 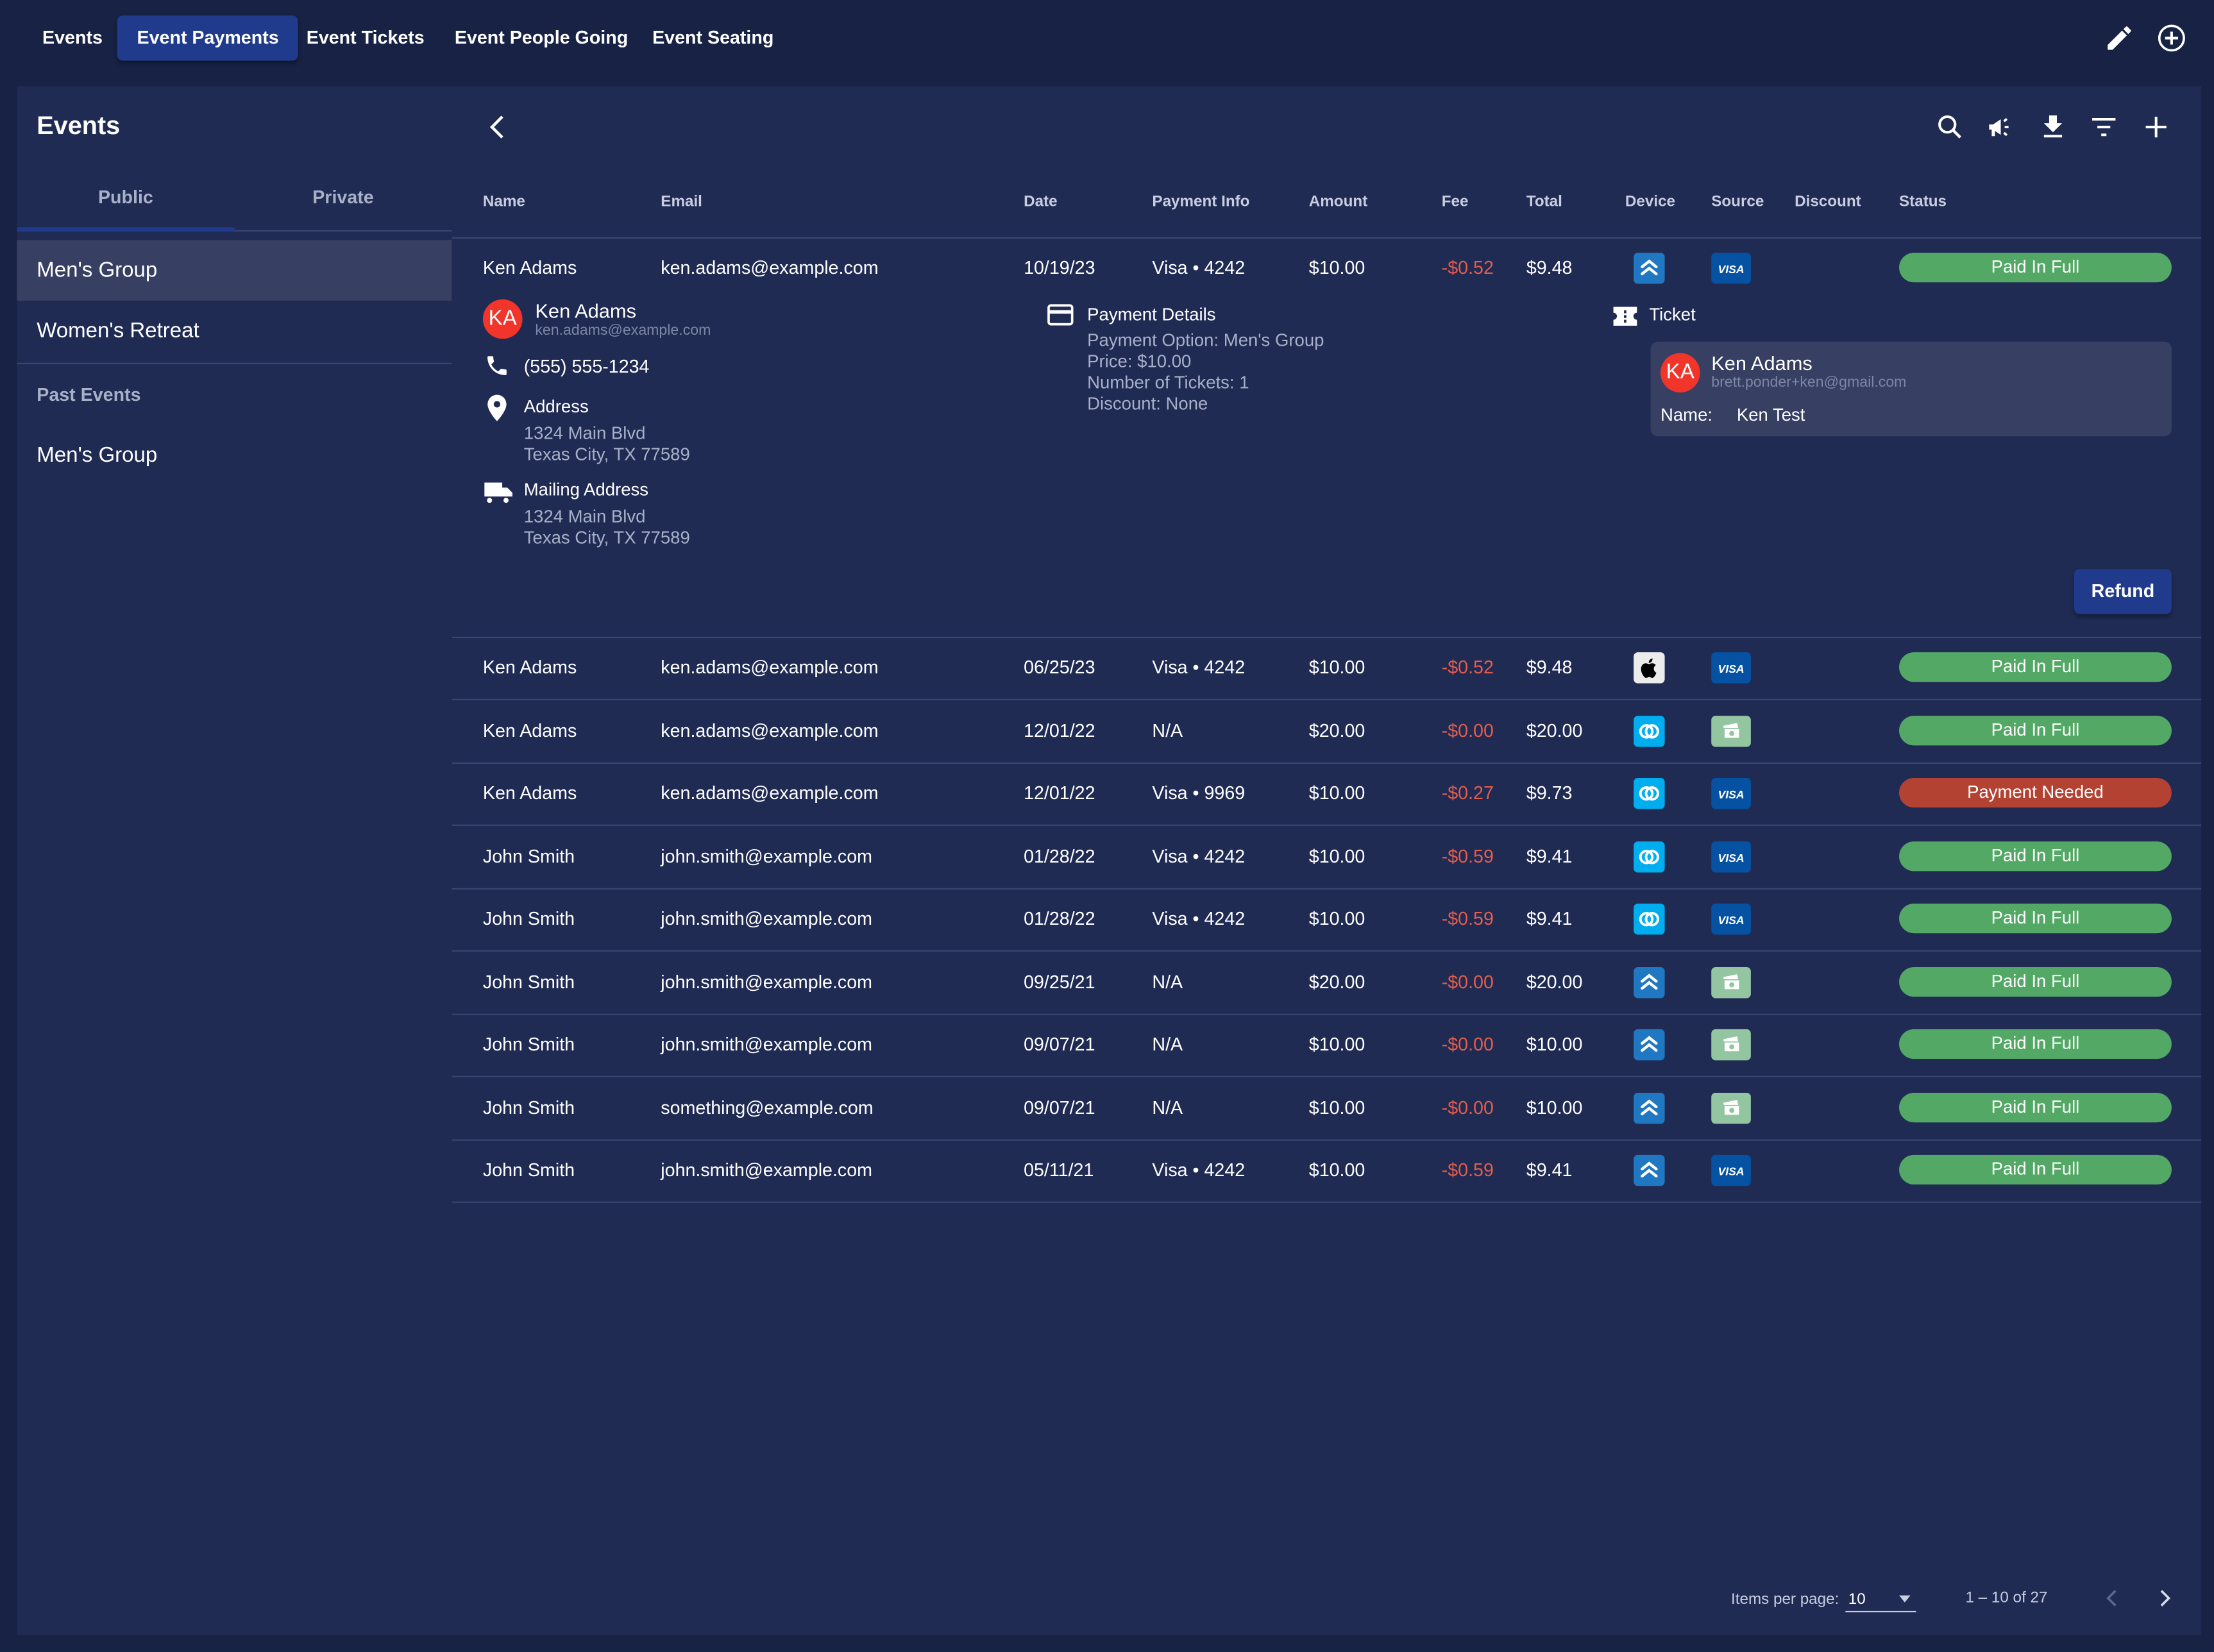 I want to click on column-name: Name, so click(x=504, y=202).